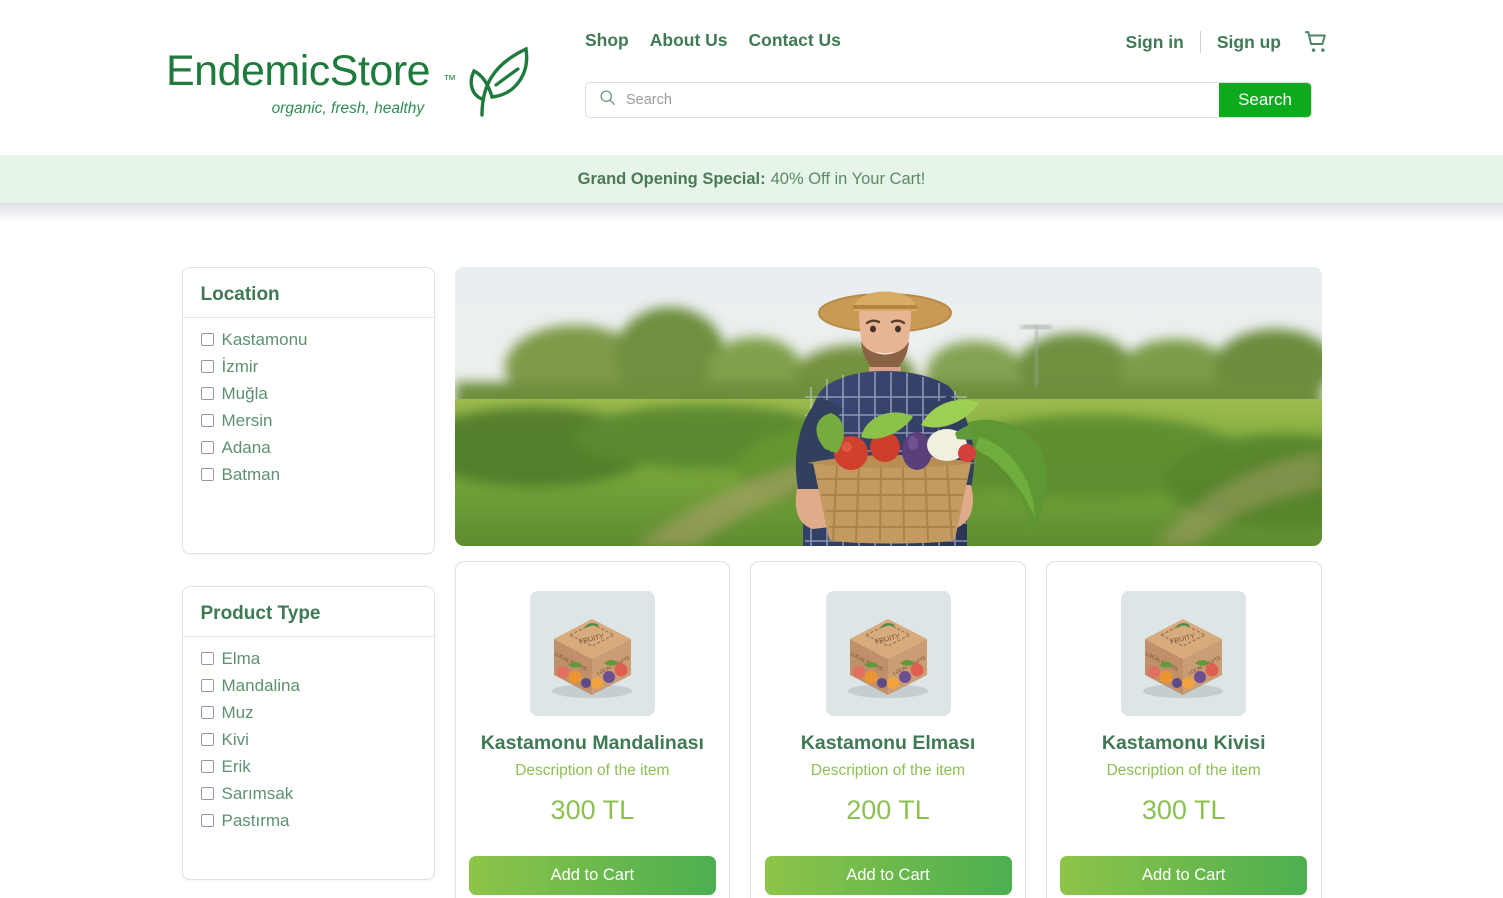 Image resolution: width=1503 pixels, height=898 pixels. I want to click on search-bar: Search, so click(948, 100).